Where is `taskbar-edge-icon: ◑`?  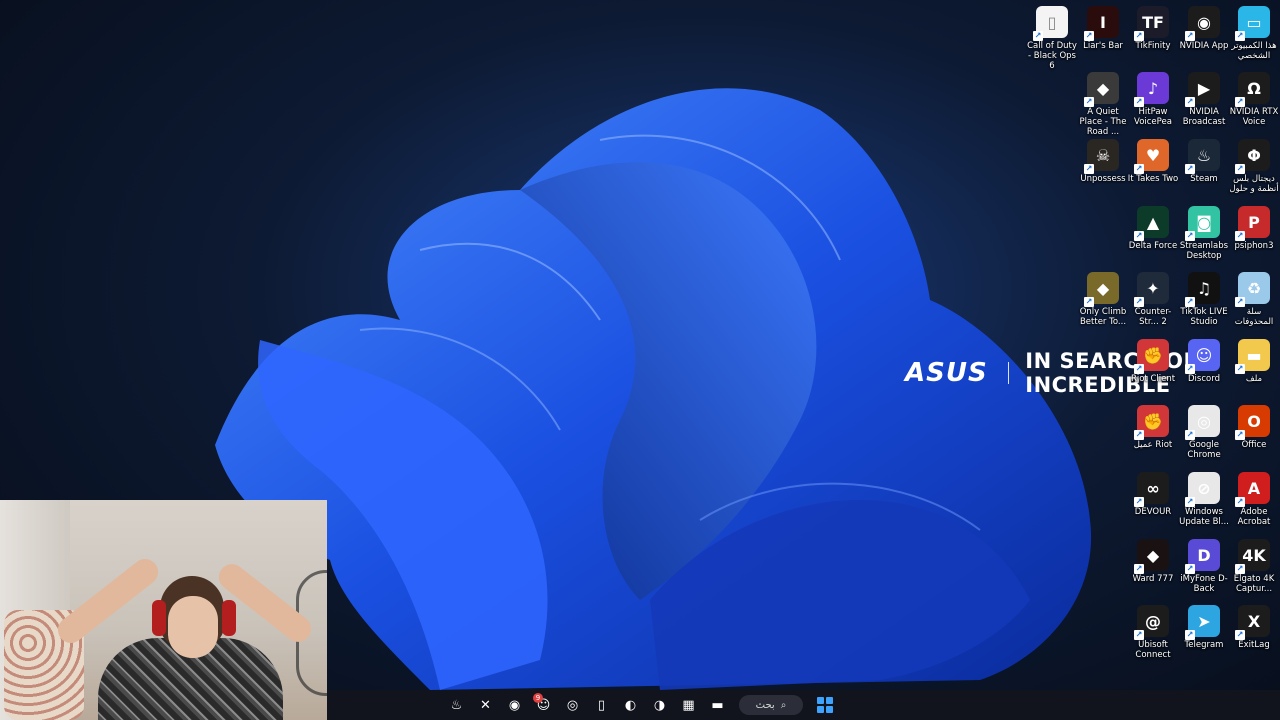
taskbar-edge-icon: ◑ is located at coordinates (659, 705).